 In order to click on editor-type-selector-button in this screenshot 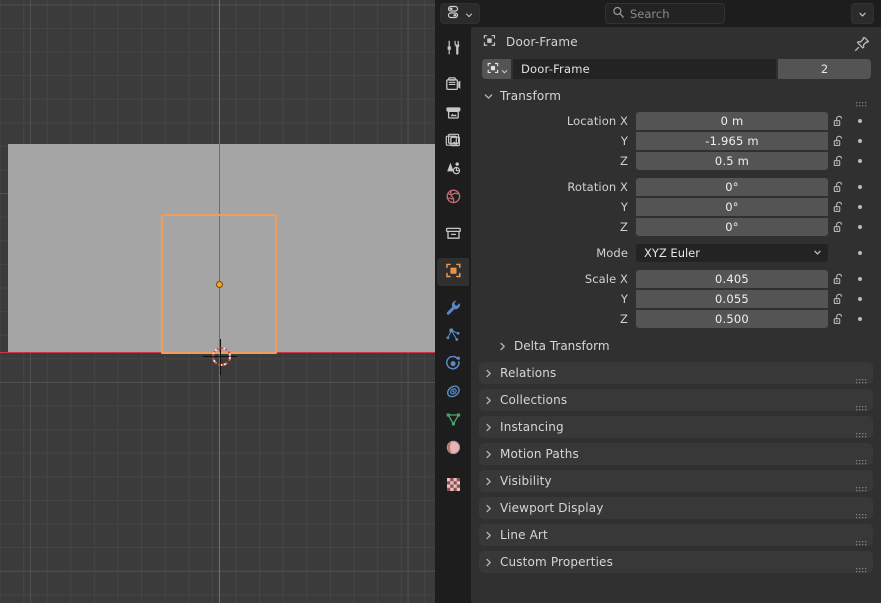, I will do `click(460, 13)`.